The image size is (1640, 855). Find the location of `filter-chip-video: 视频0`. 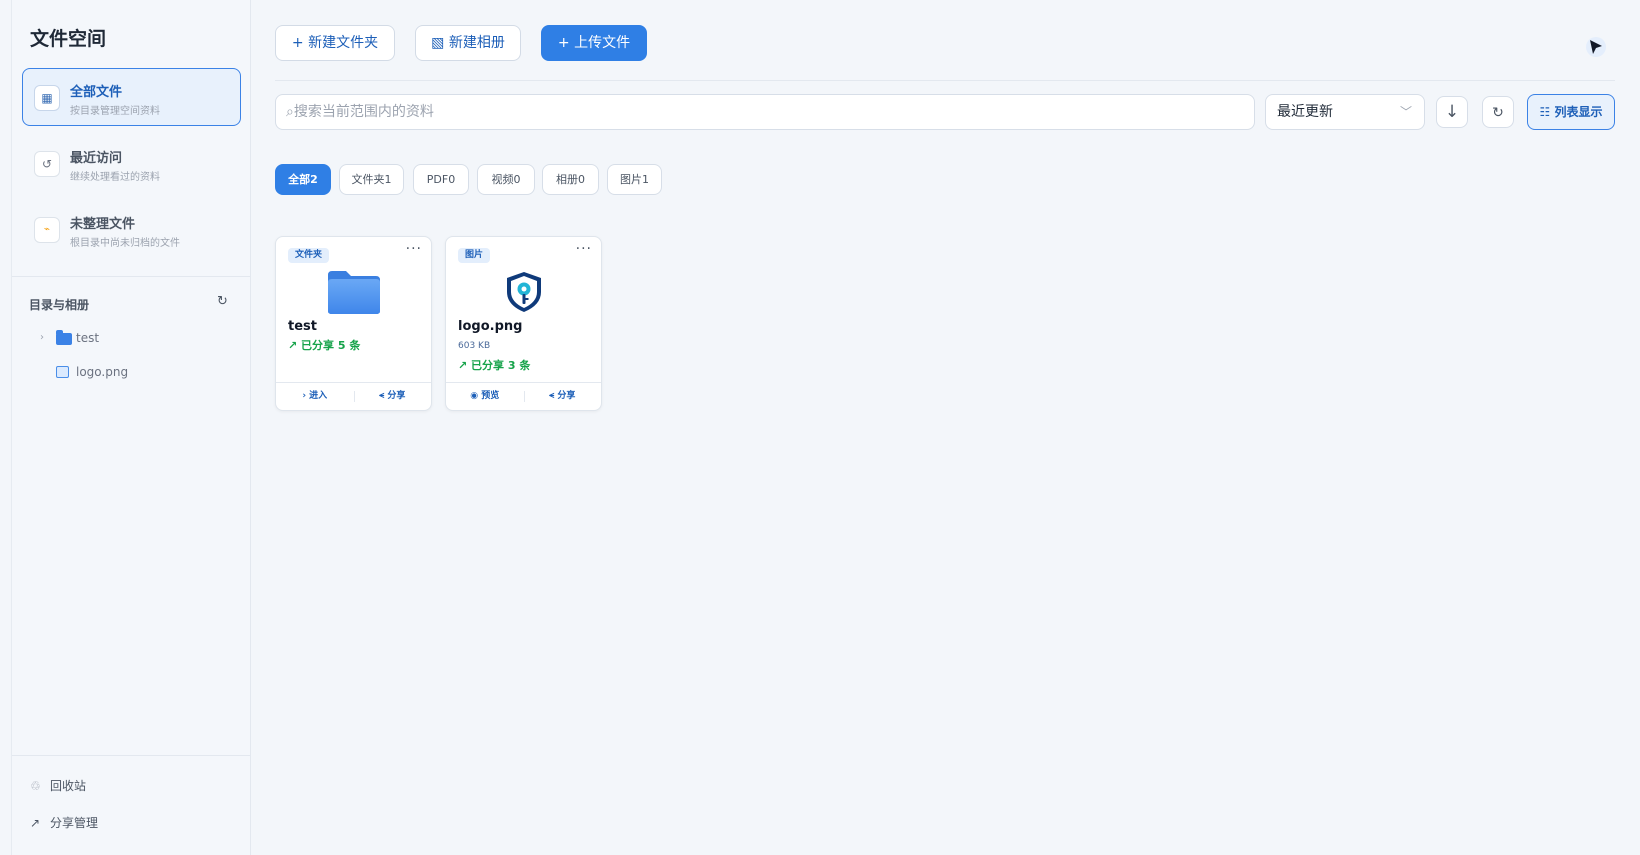

filter-chip-video: 视频0 is located at coordinates (506, 179).